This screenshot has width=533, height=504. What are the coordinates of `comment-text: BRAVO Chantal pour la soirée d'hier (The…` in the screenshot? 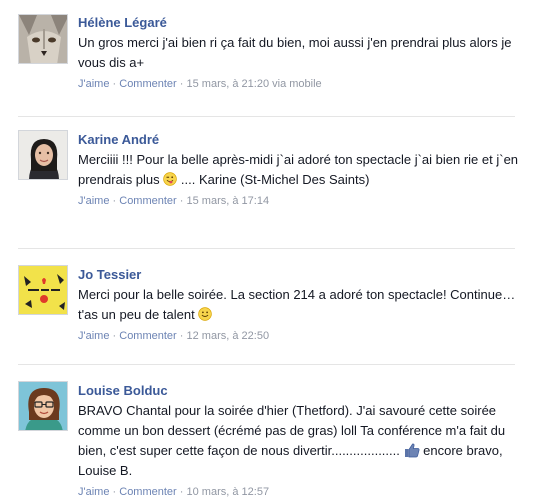 It's located at (299, 441).